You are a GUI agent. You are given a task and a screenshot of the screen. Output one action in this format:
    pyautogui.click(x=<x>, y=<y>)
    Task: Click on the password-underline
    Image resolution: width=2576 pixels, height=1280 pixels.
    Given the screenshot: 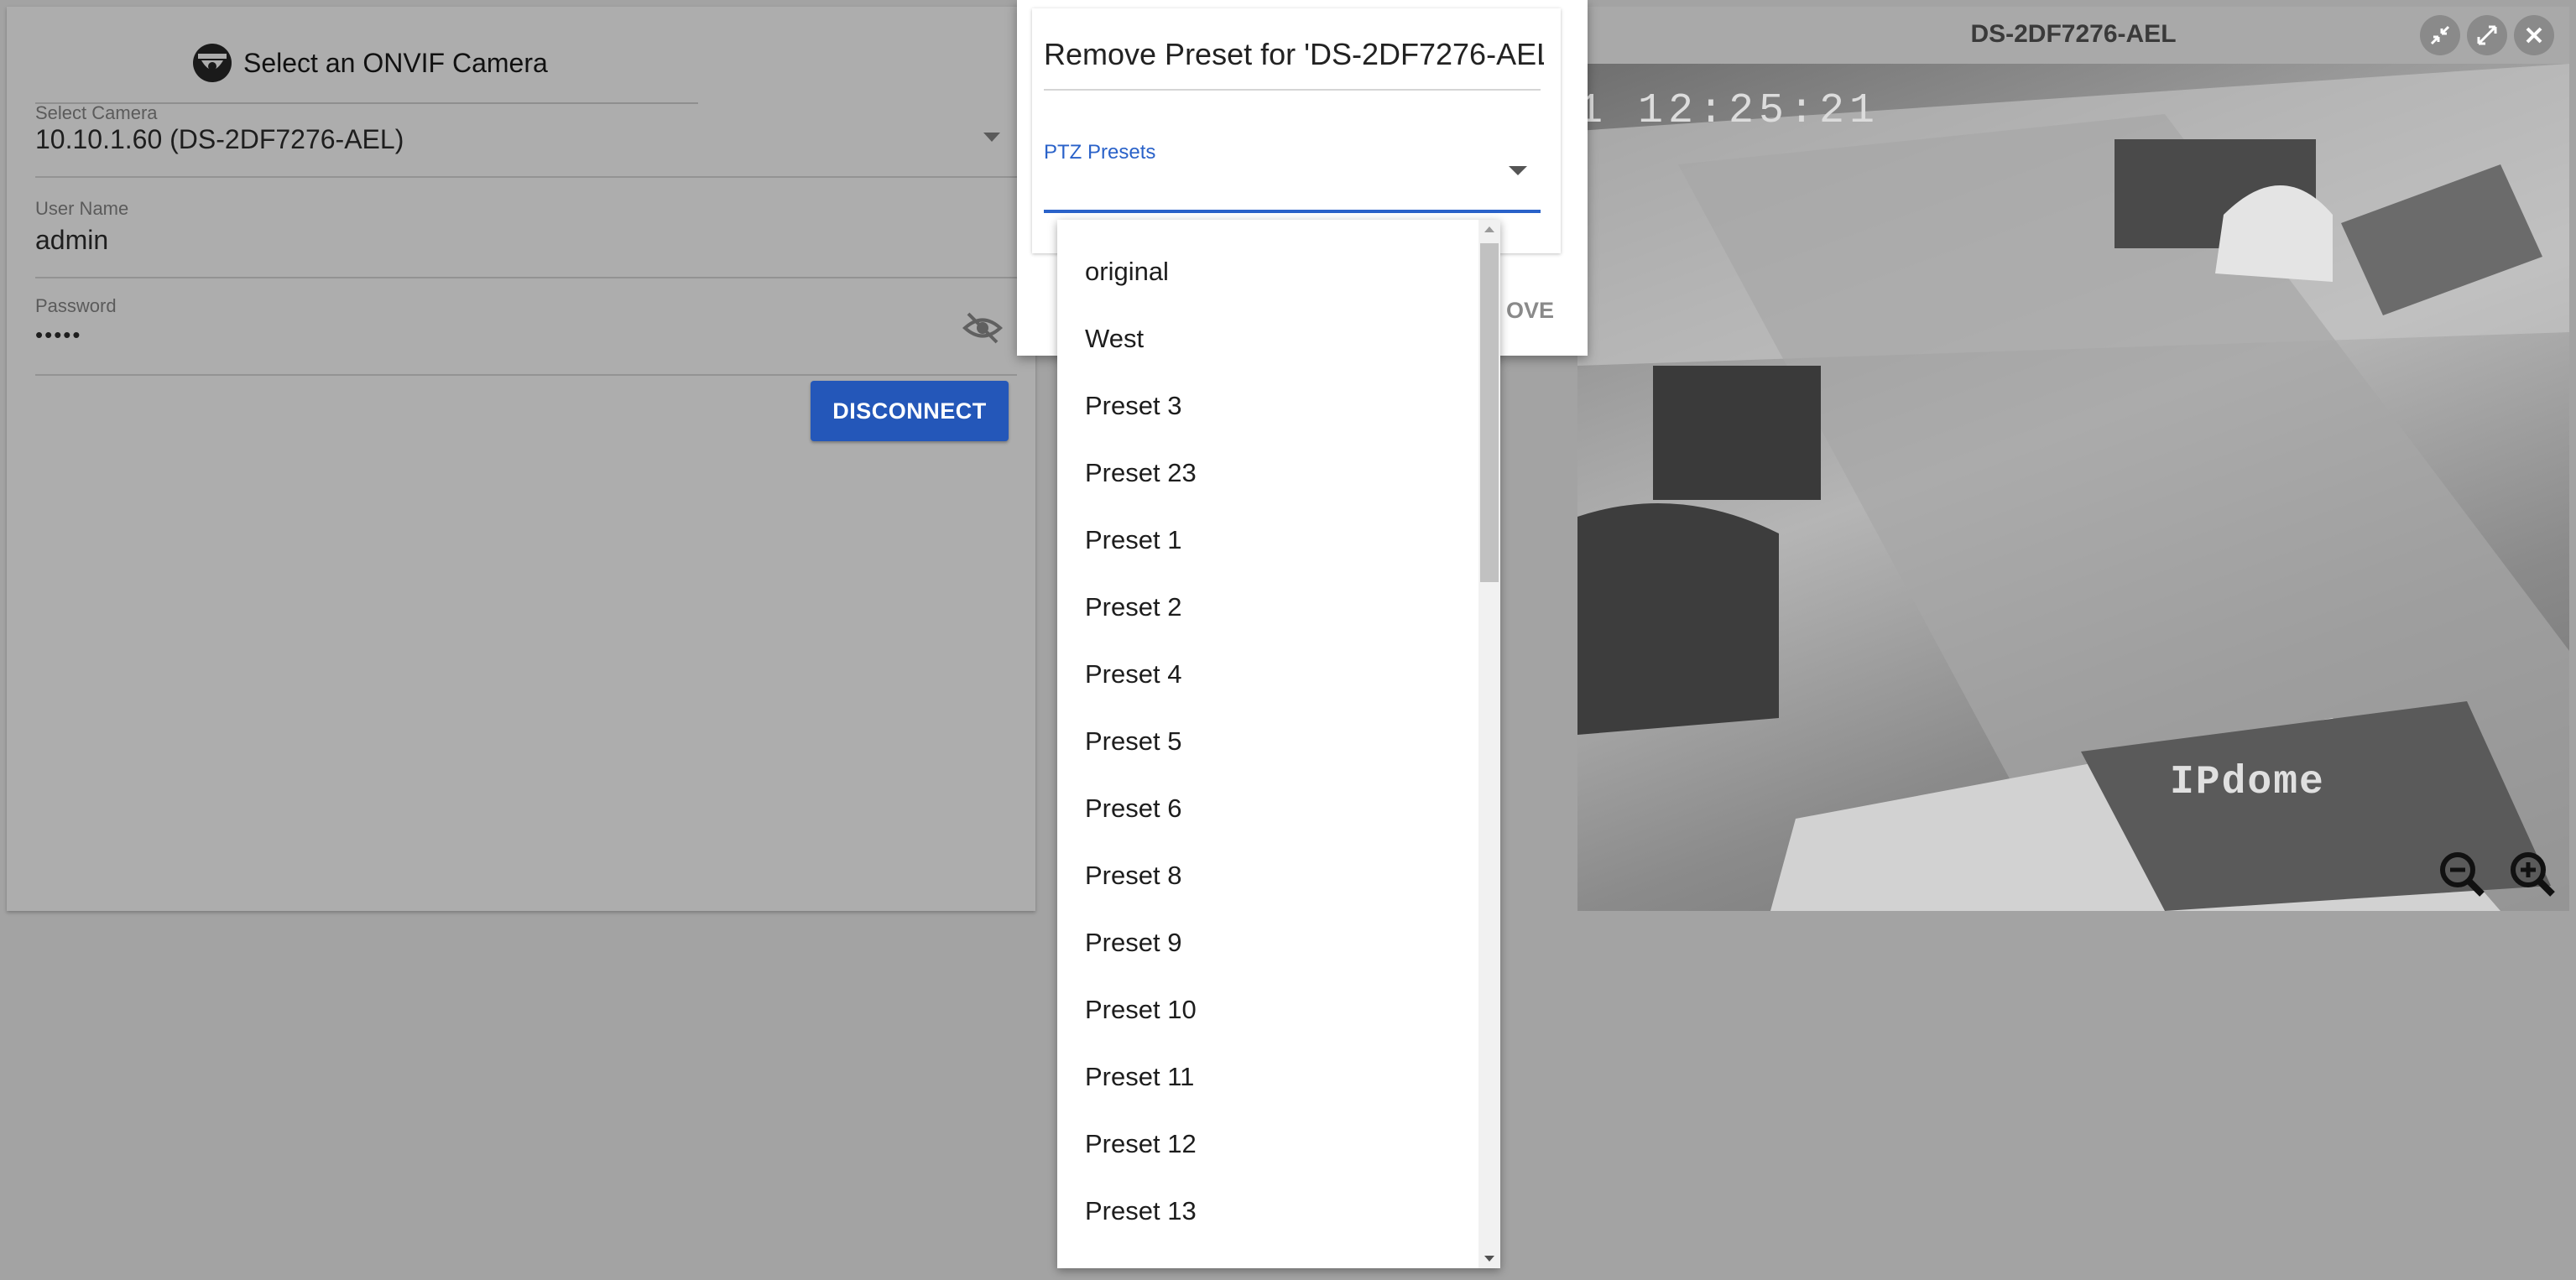 What is the action you would take?
    pyautogui.click(x=526, y=375)
    